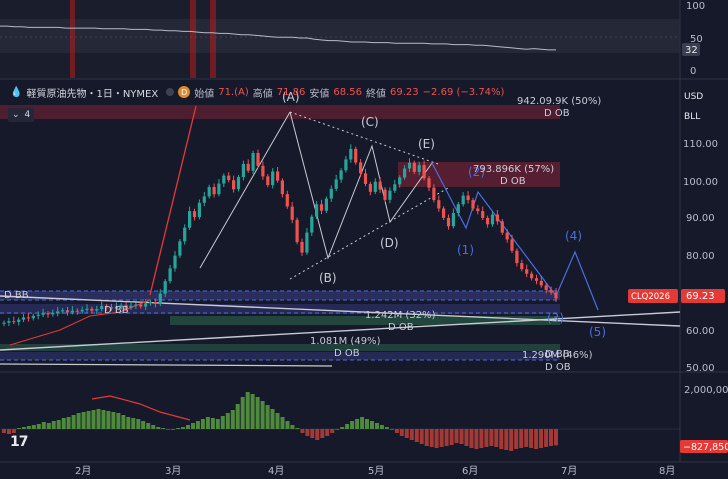 The width and height of the screenshot is (728, 479). What do you see at coordinates (173, 471) in the screenshot?
I see `time-tick: 3月` at bounding box center [173, 471].